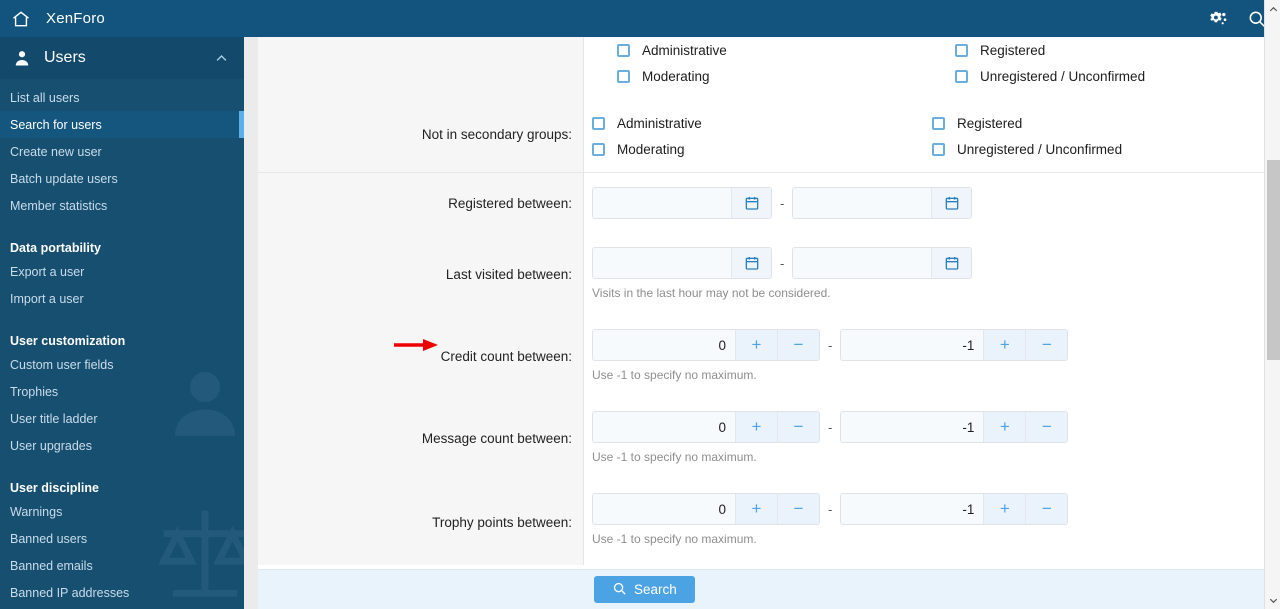  I want to click on sidebar-section-users: Users, so click(122, 58).